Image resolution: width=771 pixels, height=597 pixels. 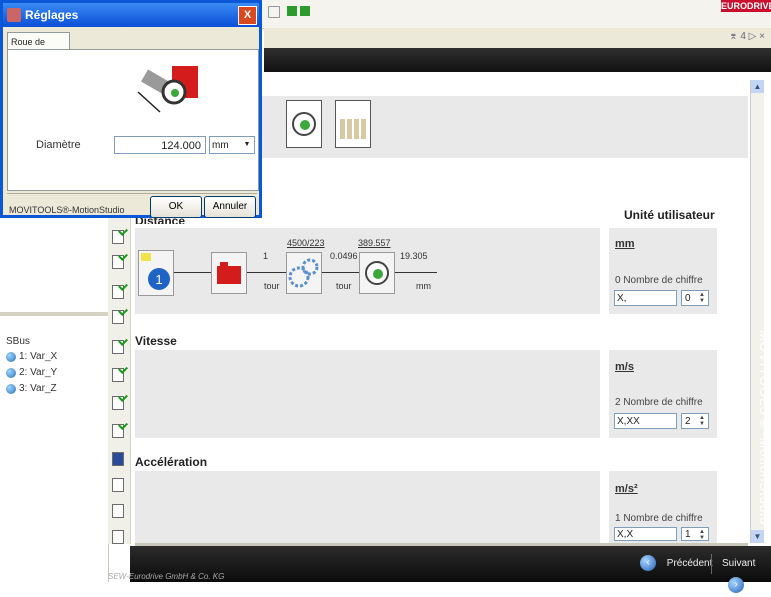 What do you see at coordinates (247, 15) in the screenshot?
I see `close-button: X` at bounding box center [247, 15].